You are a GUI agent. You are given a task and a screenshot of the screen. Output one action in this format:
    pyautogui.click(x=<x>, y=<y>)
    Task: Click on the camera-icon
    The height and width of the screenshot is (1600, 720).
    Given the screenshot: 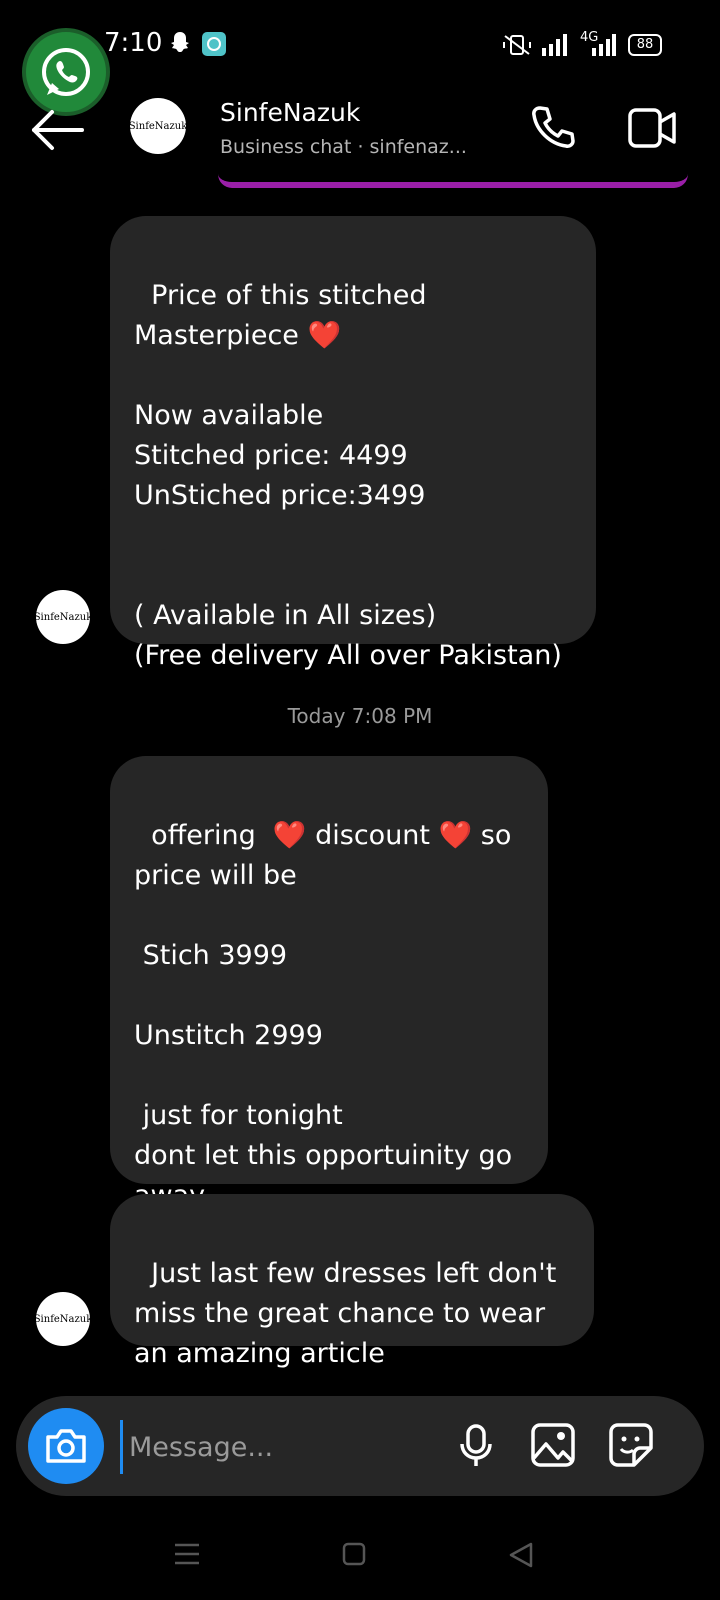 What is the action you would take?
    pyautogui.click(x=66, y=1446)
    